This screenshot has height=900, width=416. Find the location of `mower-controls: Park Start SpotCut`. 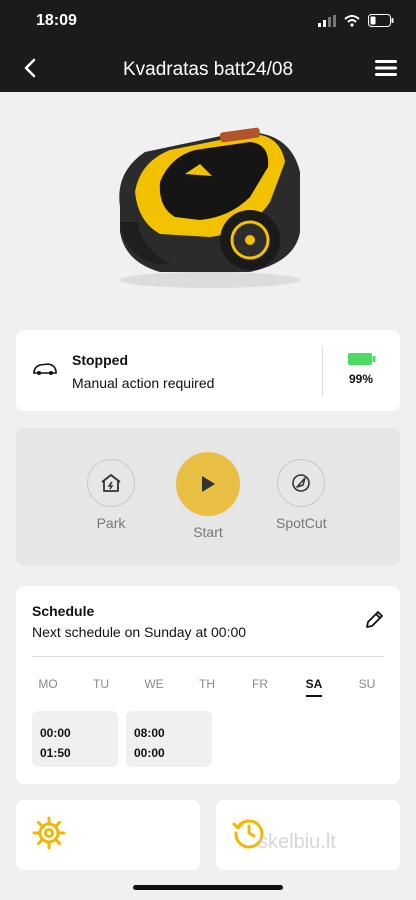

mower-controls: Park Start SpotCut is located at coordinates (208, 497).